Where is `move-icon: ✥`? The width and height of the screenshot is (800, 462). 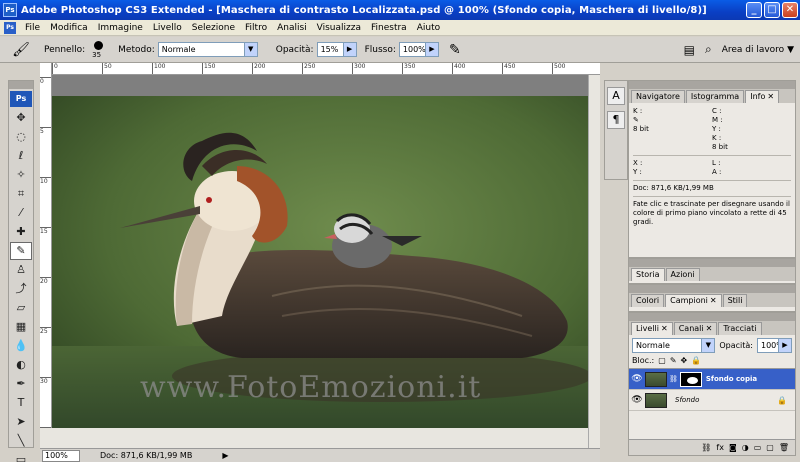
move-icon: ✥ is located at coordinates (21, 118).